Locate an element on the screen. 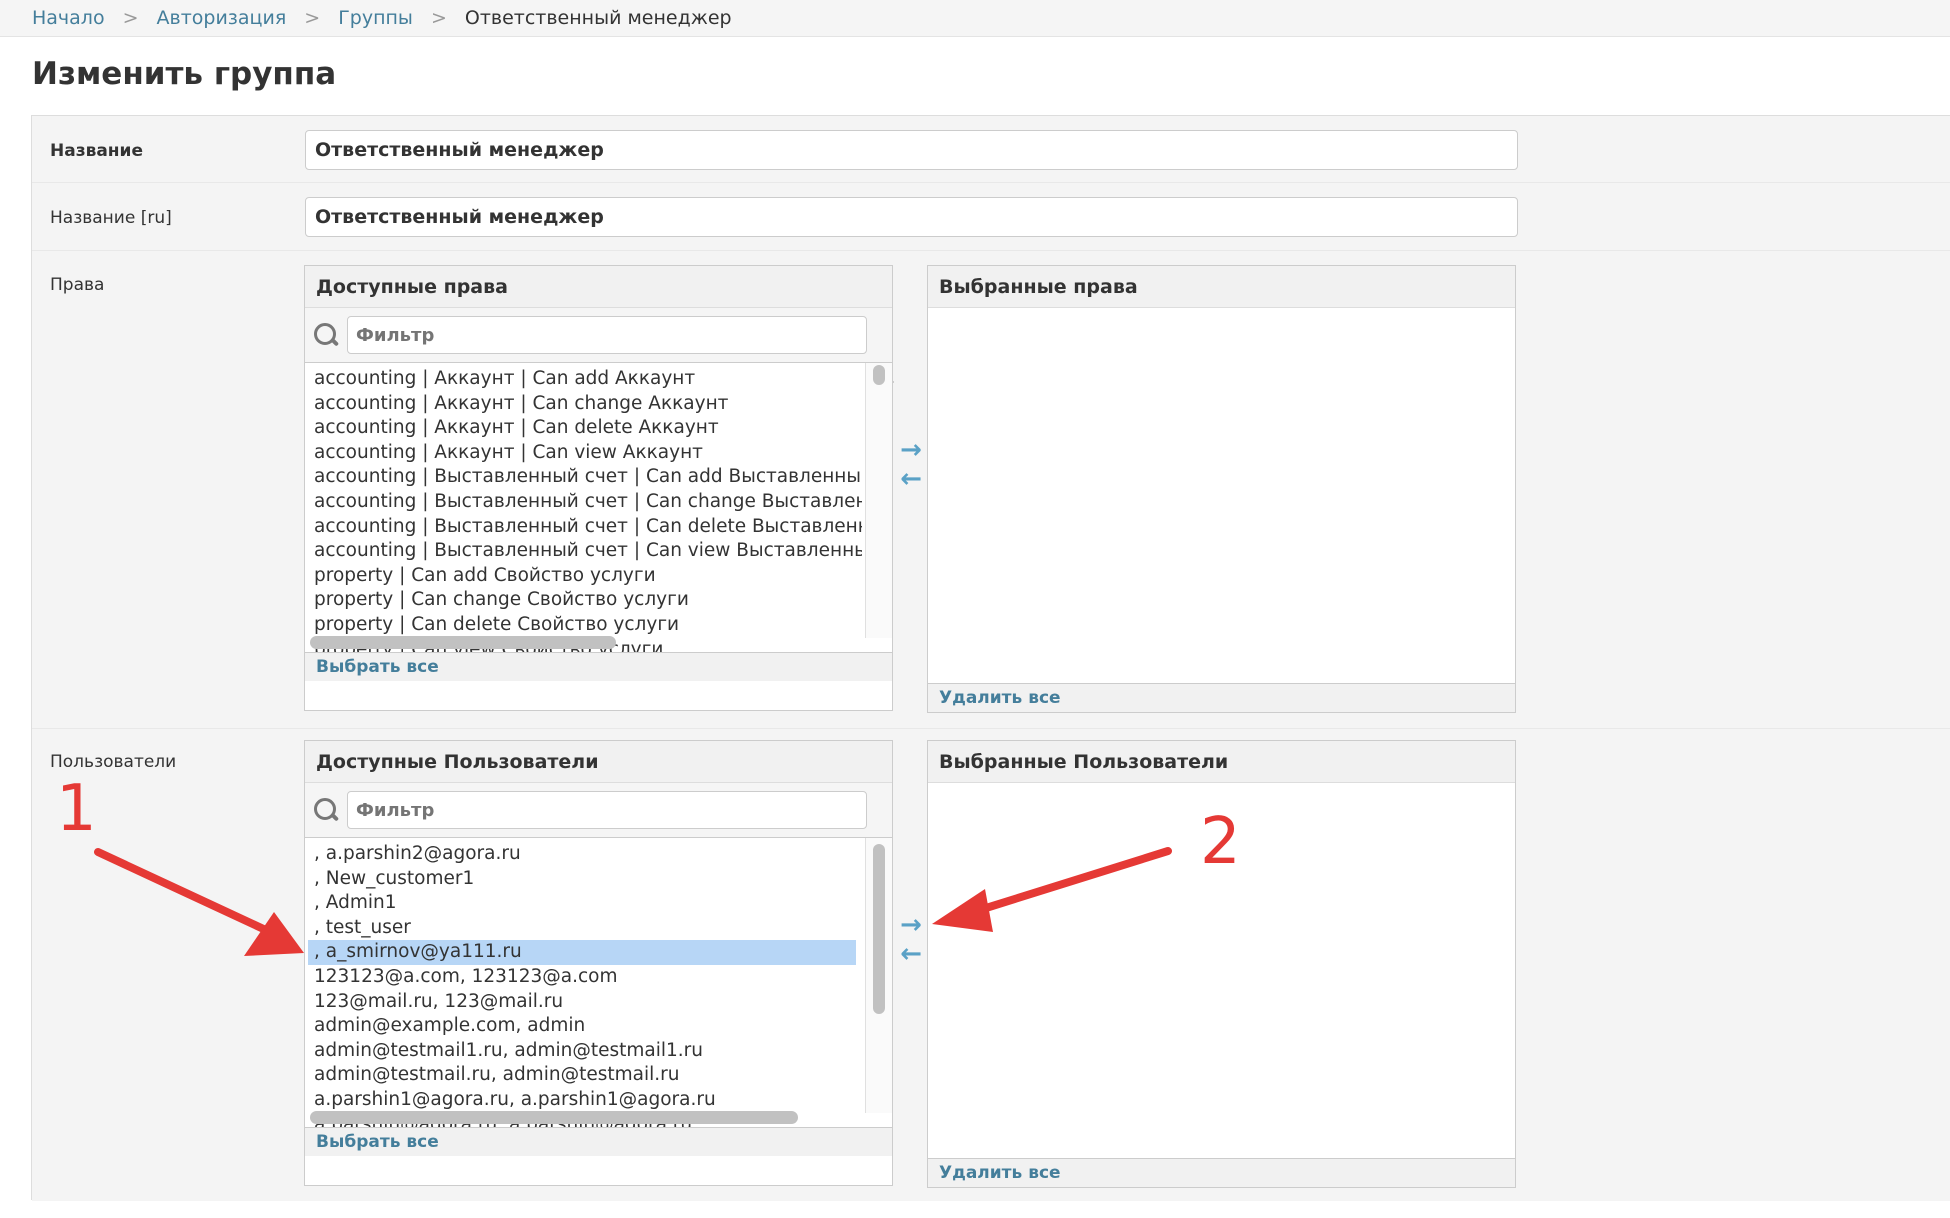 This screenshot has width=1950, height=1218. annotation-overlay is located at coordinates (633, 901).